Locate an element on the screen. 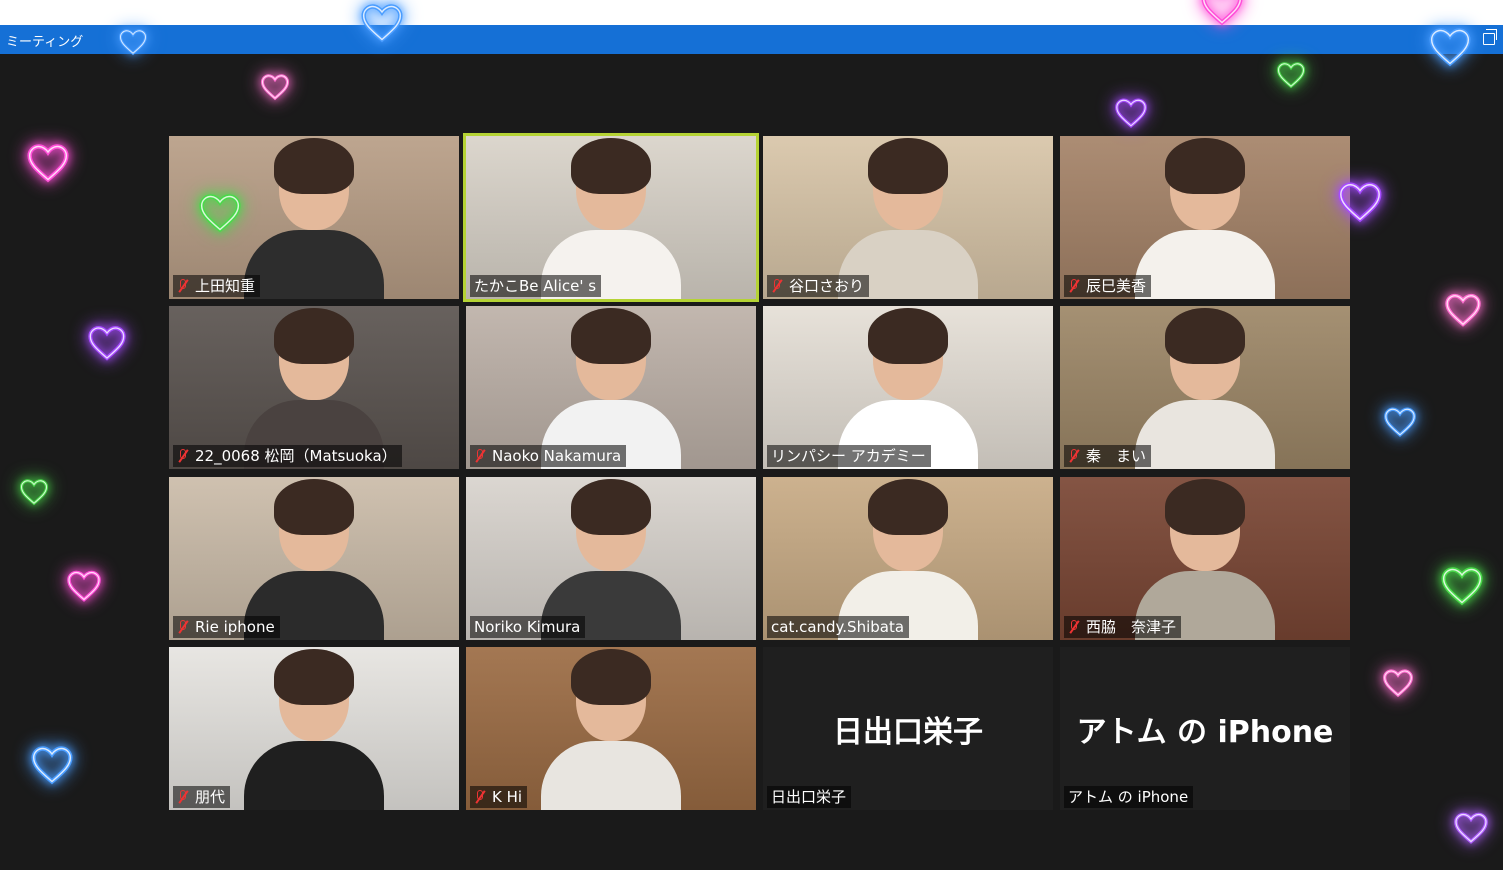  participant-name: 日出口栄子 is located at coordinates (809, 797).